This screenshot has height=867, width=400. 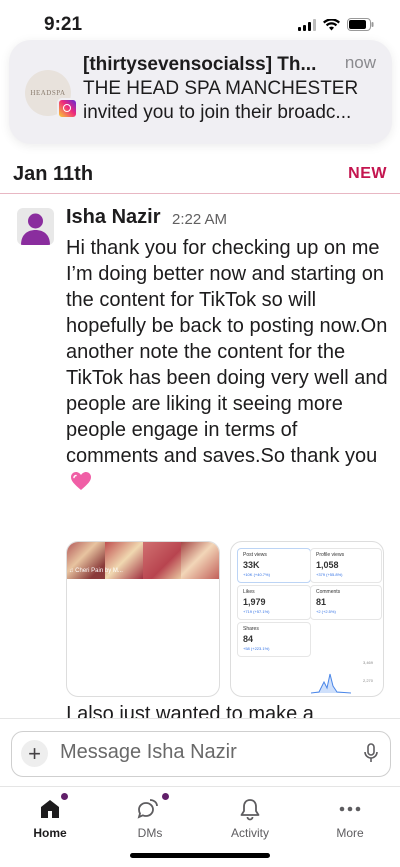 I want to click on stat-label: Likes, so click(x=249, y=592).